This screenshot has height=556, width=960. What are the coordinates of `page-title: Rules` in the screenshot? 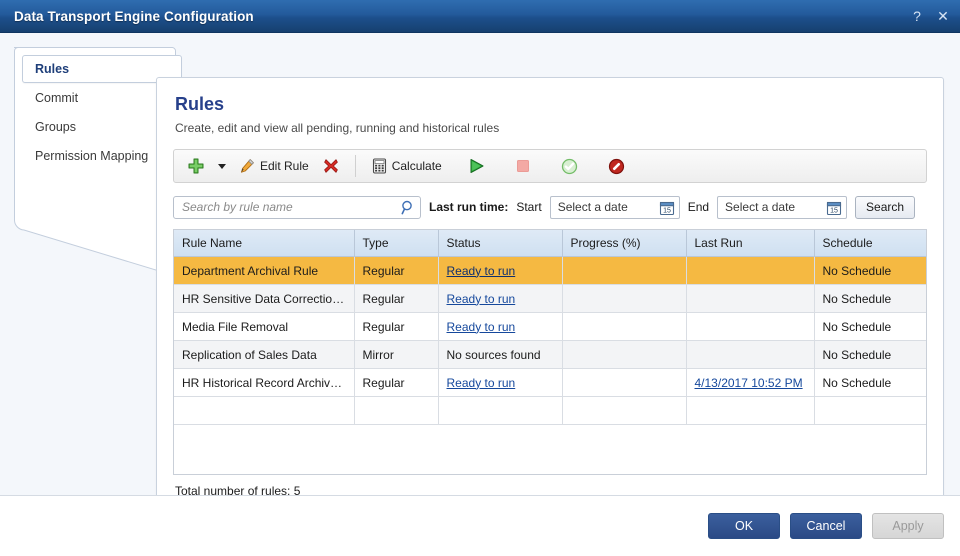 It's located at (200, 104).